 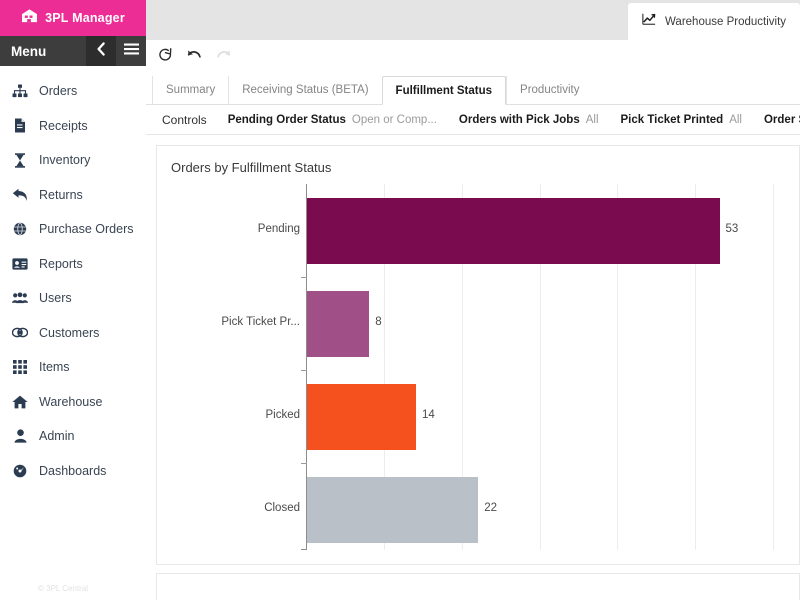 What do you see at coordinates (304, 549) in the screenshot?
I see `chart-axis-end-cap` at bounding box center [304, 549].